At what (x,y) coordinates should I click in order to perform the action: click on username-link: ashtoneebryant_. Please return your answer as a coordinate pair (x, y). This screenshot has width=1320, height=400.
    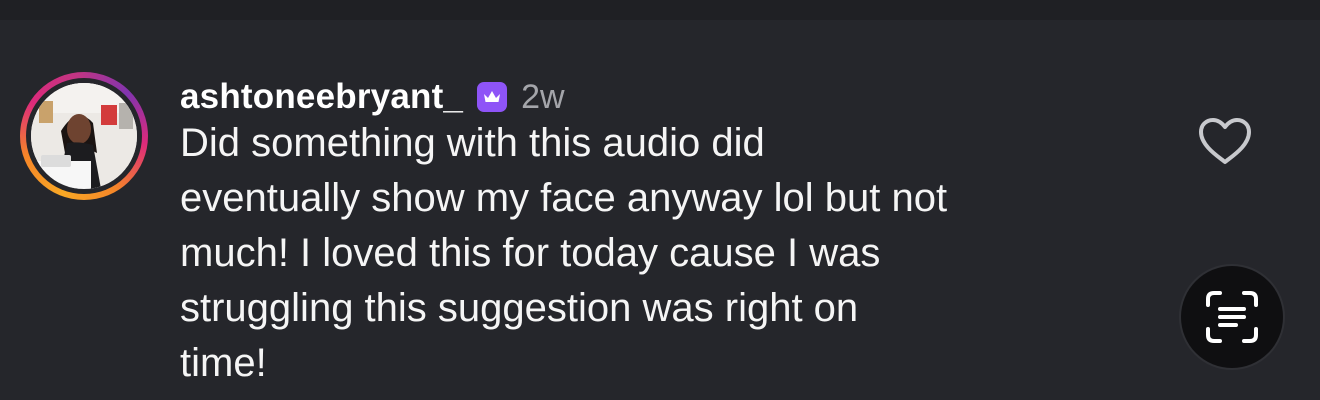
    Looking at the image, I should click on (321, 97).